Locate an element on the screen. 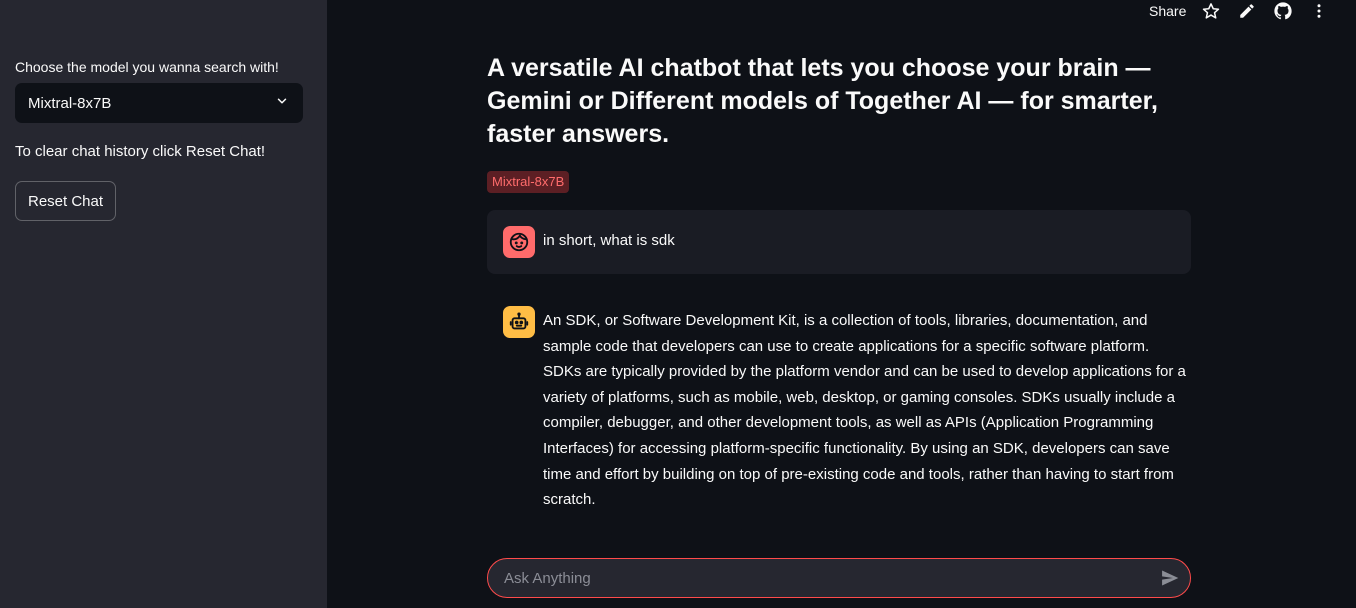  chevron-down-icon is located at coordinates (282, 103).